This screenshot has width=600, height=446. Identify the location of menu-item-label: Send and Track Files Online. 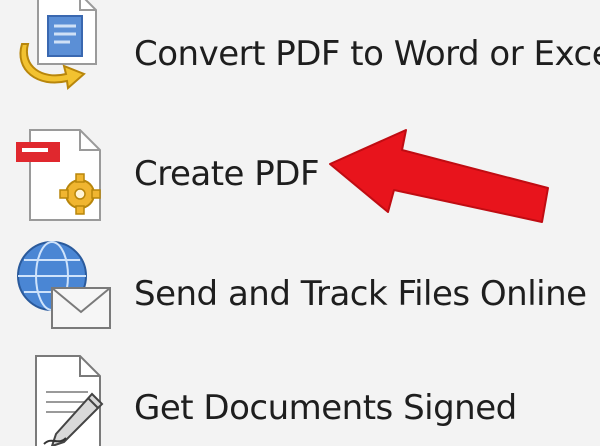
(360, 294).